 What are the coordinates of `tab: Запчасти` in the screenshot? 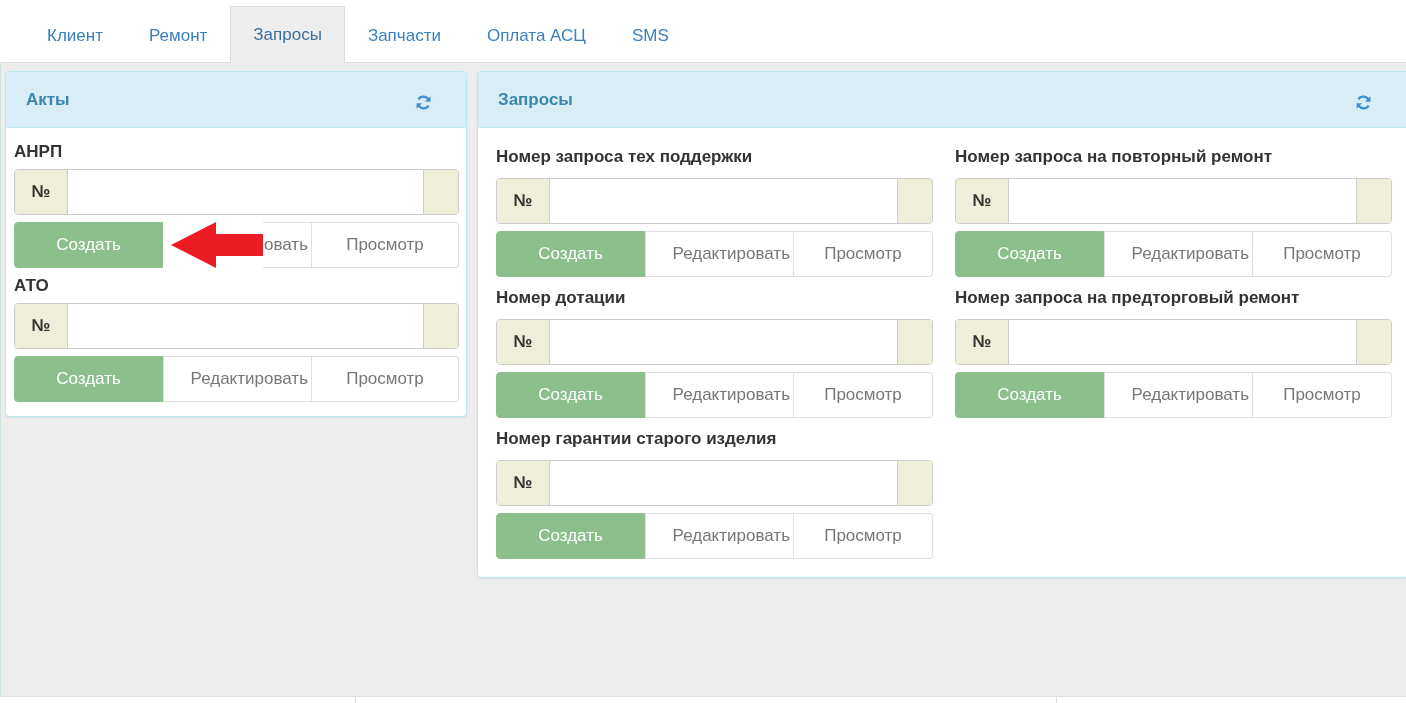 It's located at (404, 35).